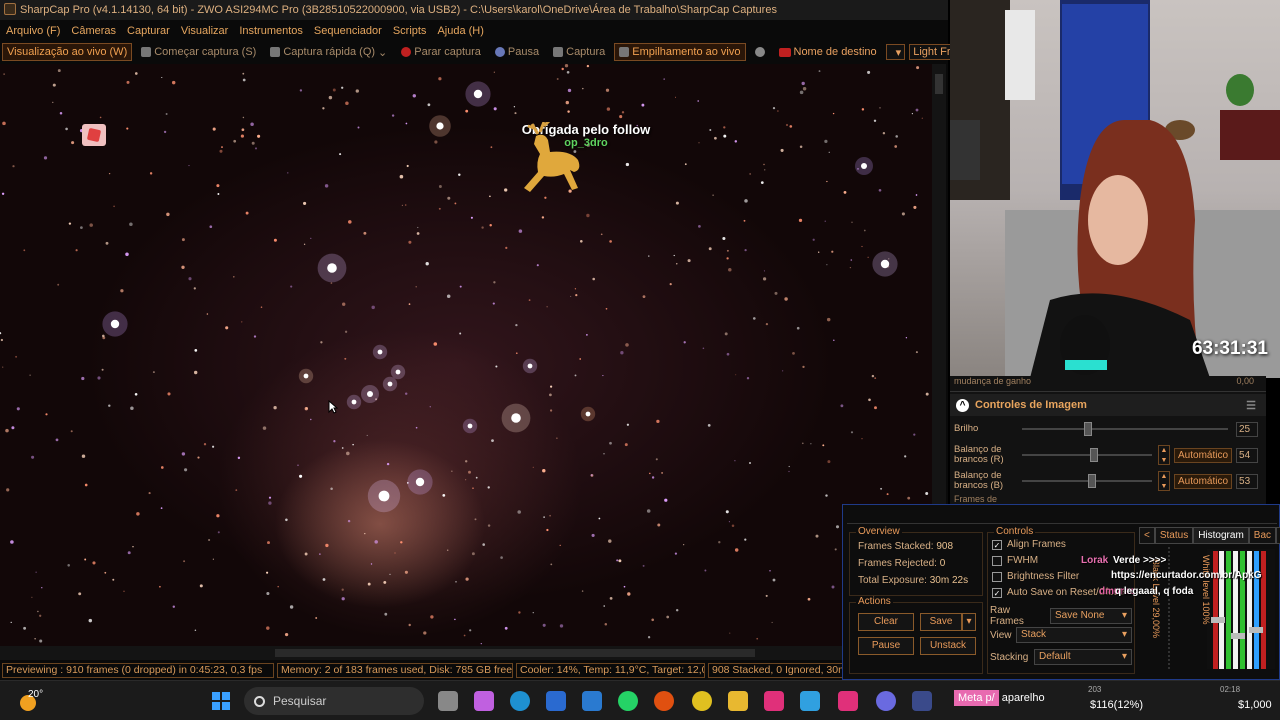 The height and width of the screenshot is (720, 1280). What do you see at coordinates (1108, 405) in the screenshot?
I see `image-controls-header: ^ Controles de Imagem ☰` at bounding box center [1108, 405].